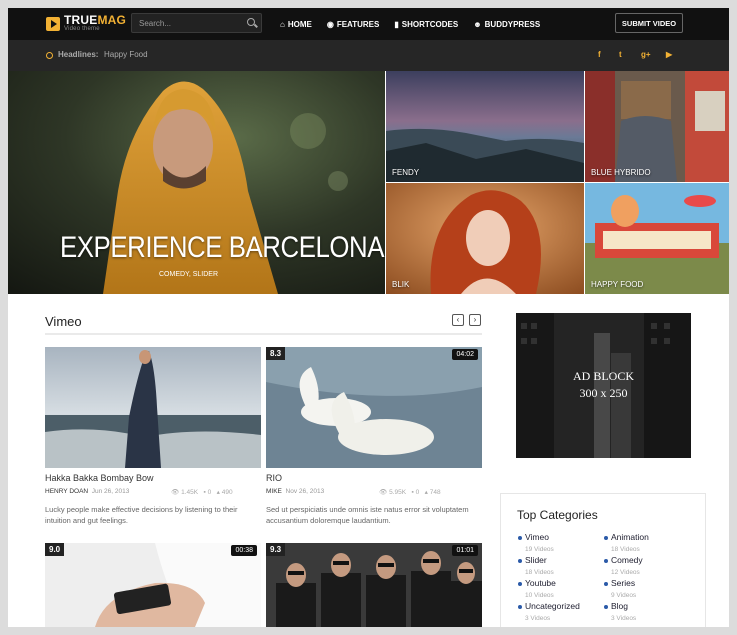  What do you see at coordinates (190, 492) in the screenshot?
I see `video-views: 1.45K` at bounding box center [190, 492].